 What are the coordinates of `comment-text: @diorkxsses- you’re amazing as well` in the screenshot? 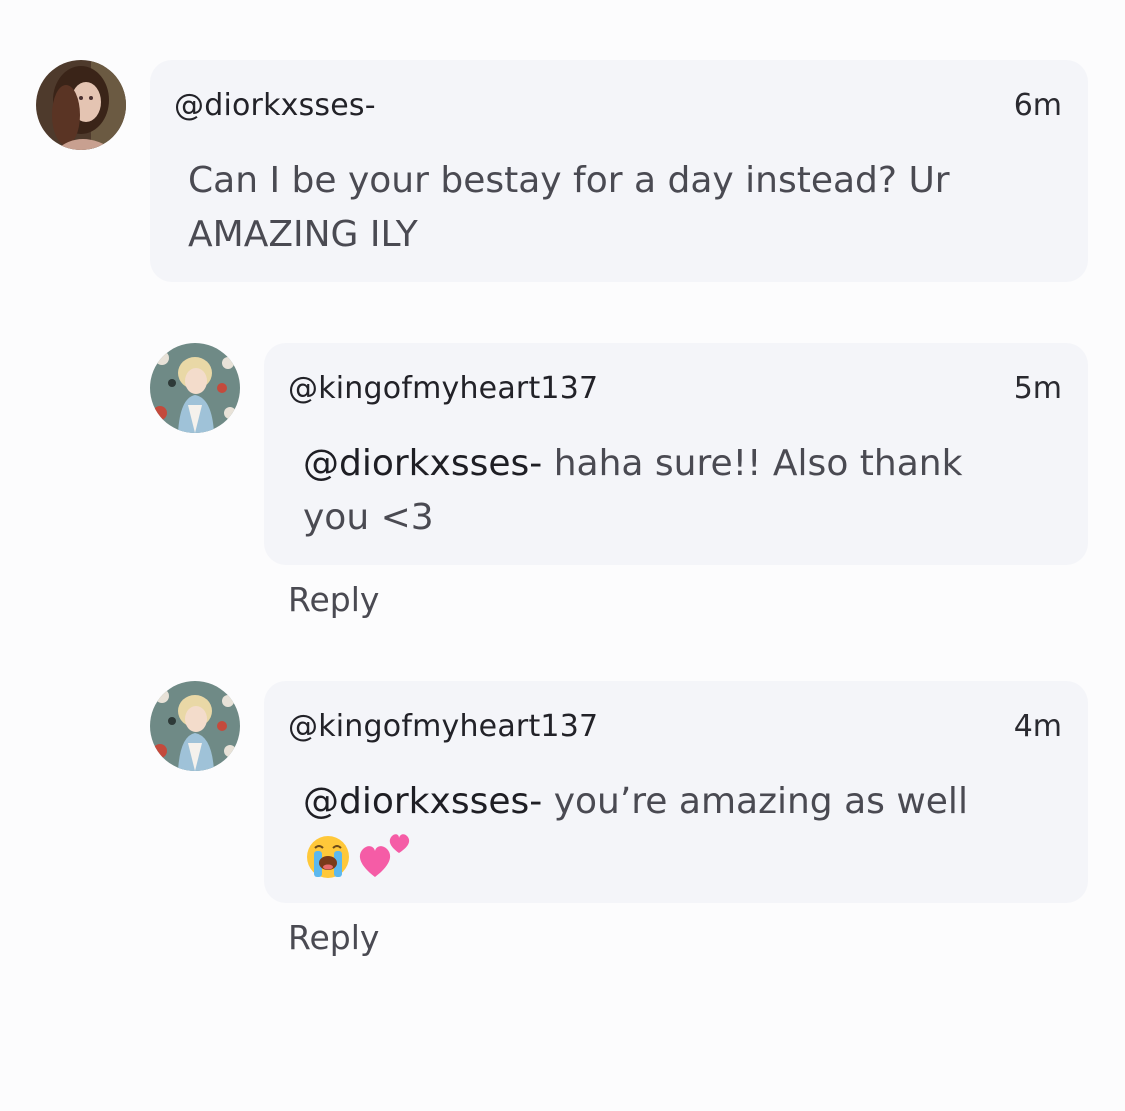 It's located at (668, 837).